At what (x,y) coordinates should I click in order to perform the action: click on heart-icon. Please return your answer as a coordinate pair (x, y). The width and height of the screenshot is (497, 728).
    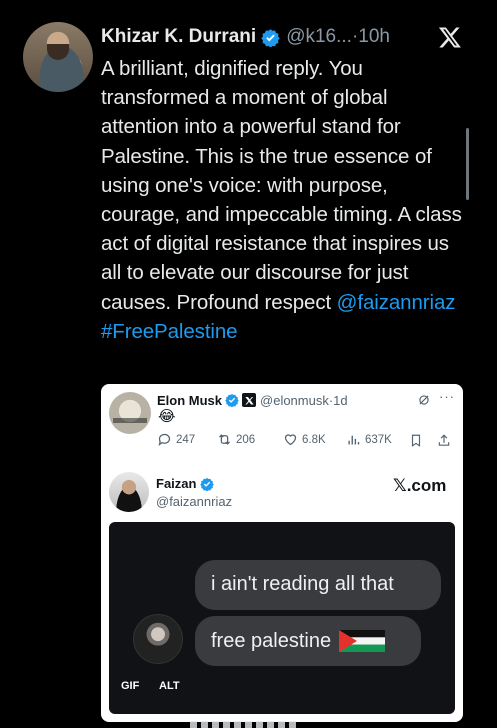
    Looking at the image, I should click on (290, 440).